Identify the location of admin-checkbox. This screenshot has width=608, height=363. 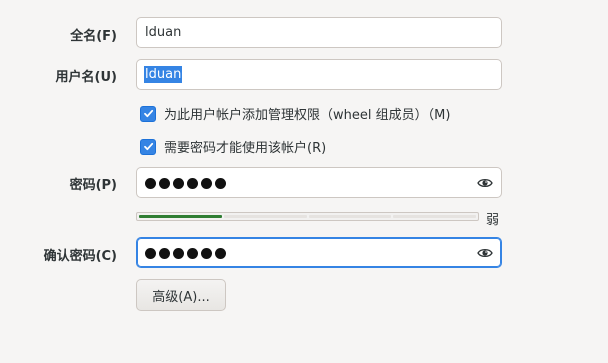
(148, 113).